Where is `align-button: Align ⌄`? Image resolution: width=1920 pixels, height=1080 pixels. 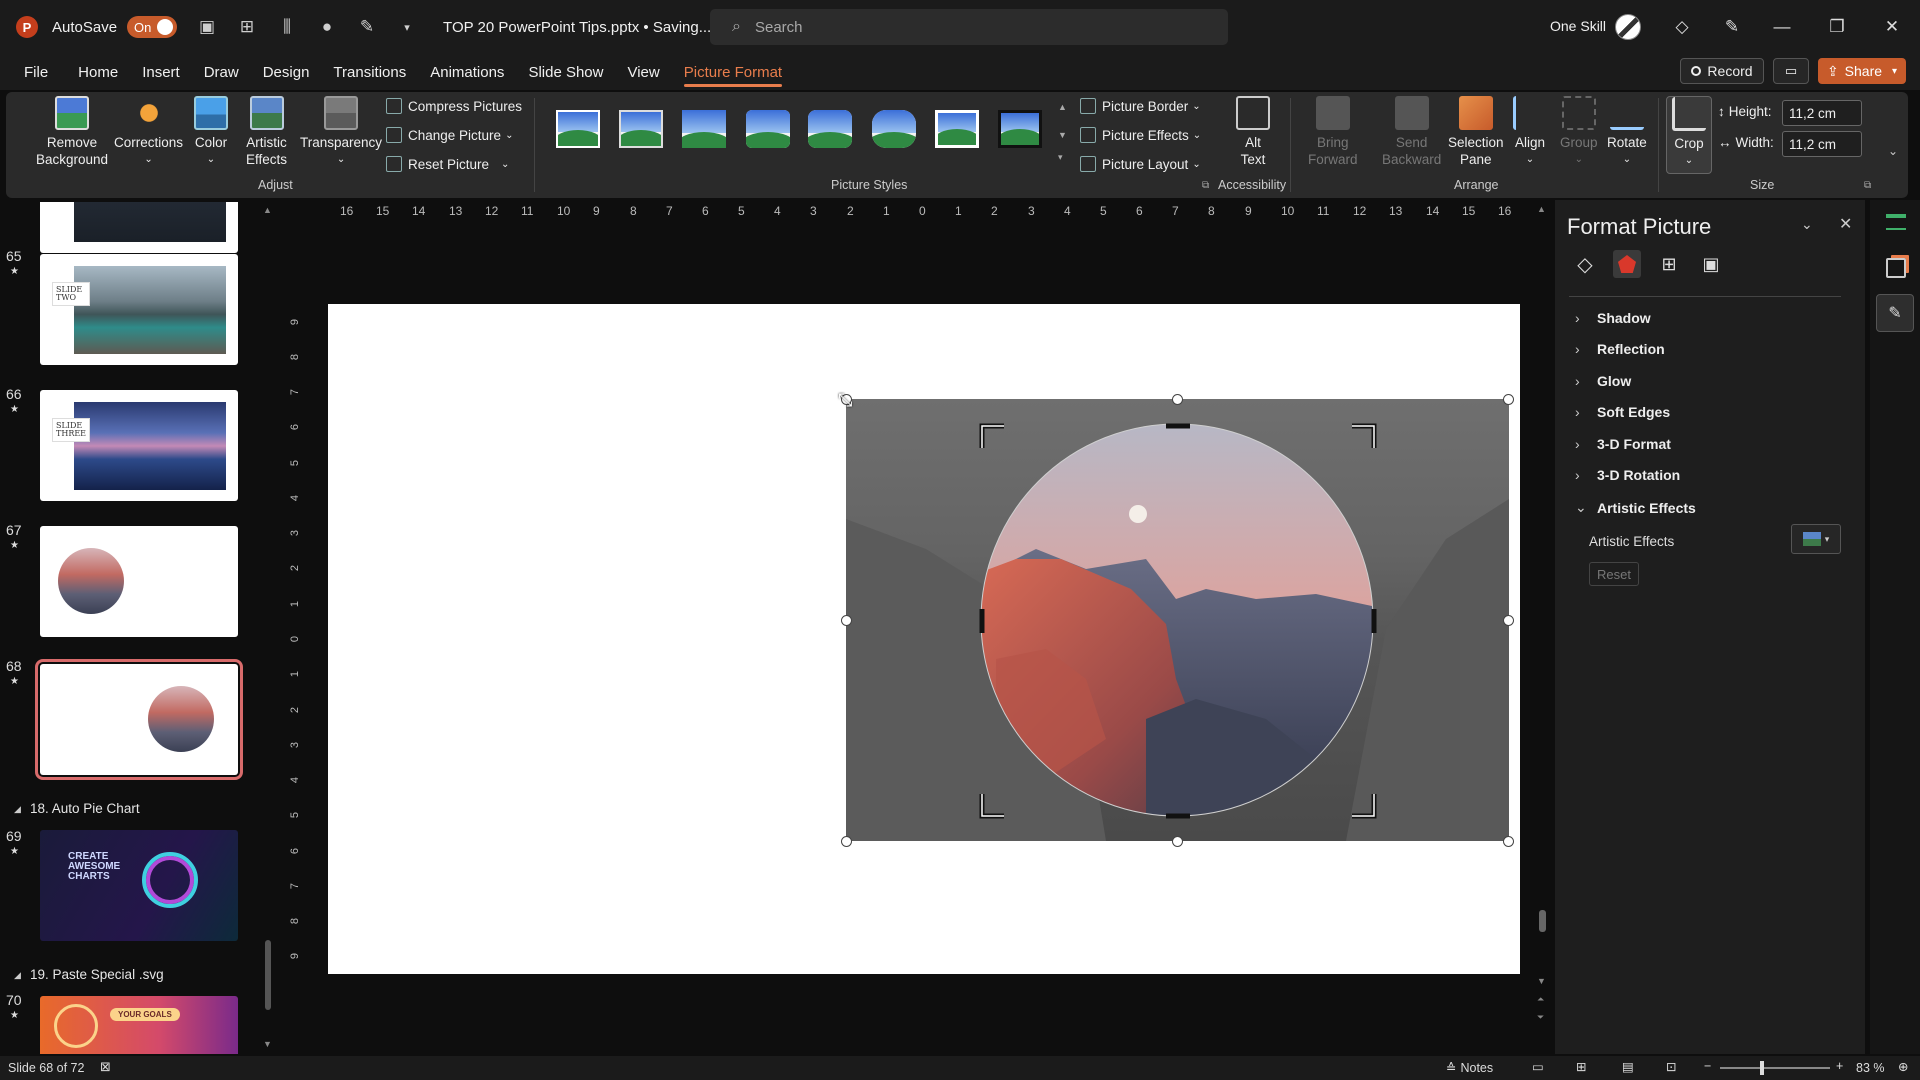
align-button: Align ⌄ is located at coordinates (1530, 132).